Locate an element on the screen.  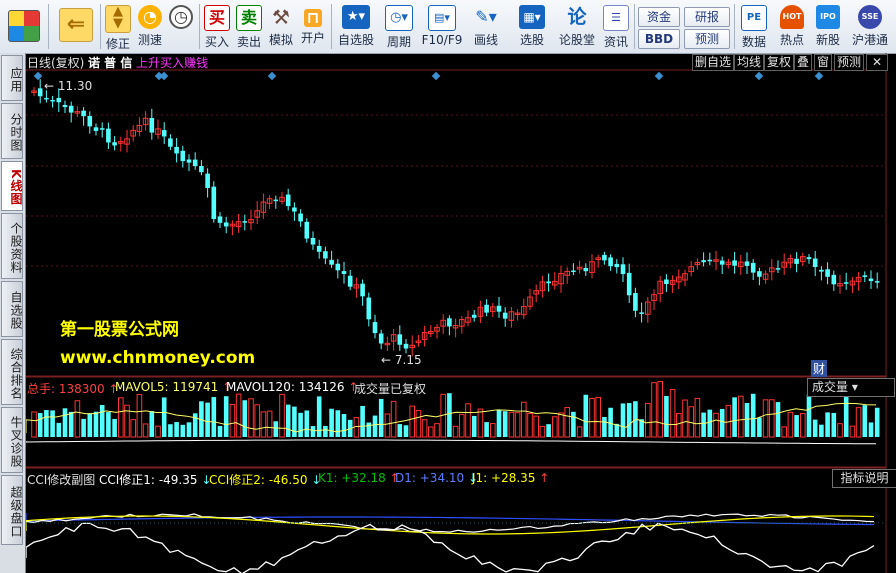
hk-connect-button: SSE 沪港通 is located at coordinates (870, 27).